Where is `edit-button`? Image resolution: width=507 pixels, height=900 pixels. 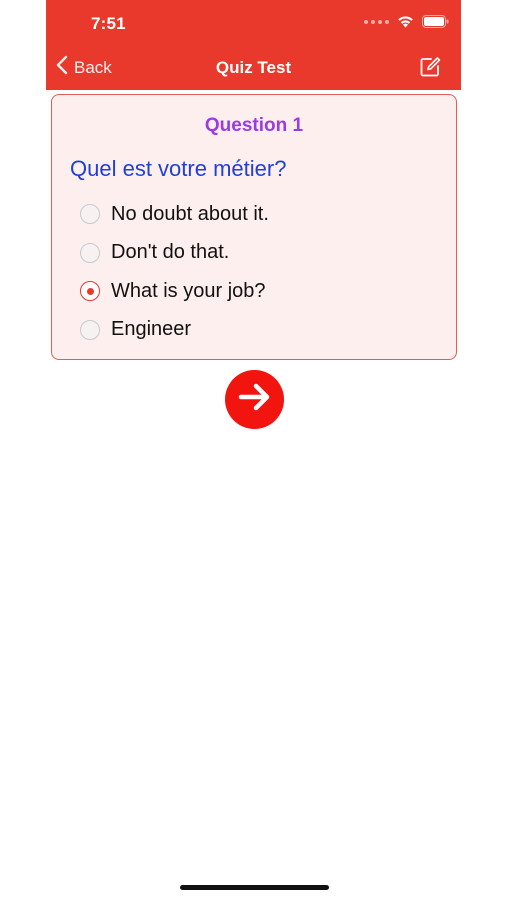 edit-button is located at coordinates (430, 69).